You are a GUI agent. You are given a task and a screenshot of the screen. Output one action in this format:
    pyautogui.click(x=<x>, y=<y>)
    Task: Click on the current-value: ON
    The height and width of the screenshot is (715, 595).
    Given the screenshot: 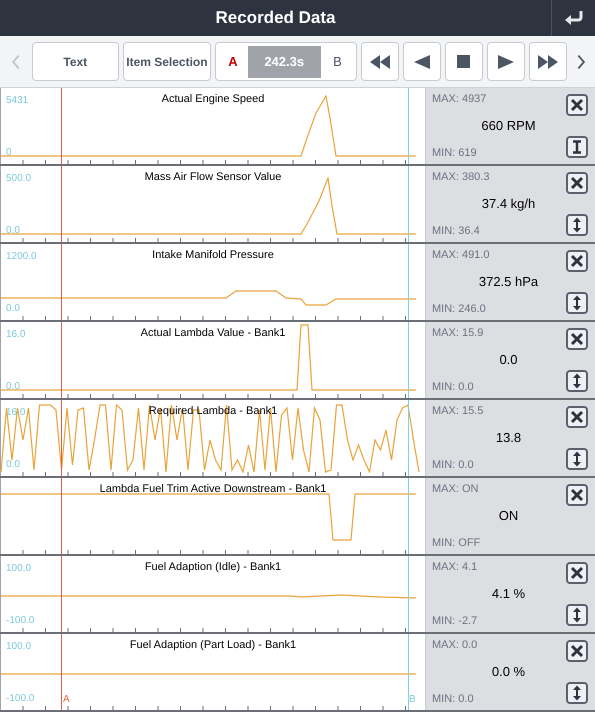 What is the action you would take?
    pyautogui.click(x=508, y=516)
    